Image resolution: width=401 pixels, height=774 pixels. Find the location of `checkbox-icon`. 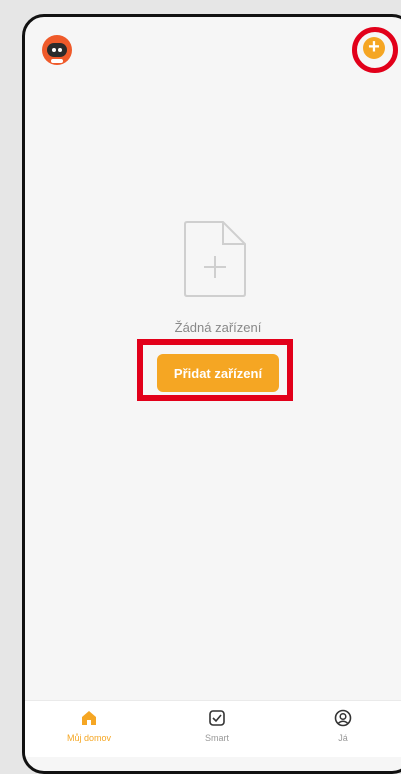

checkbox-icon is located at coordinates (217, 718).